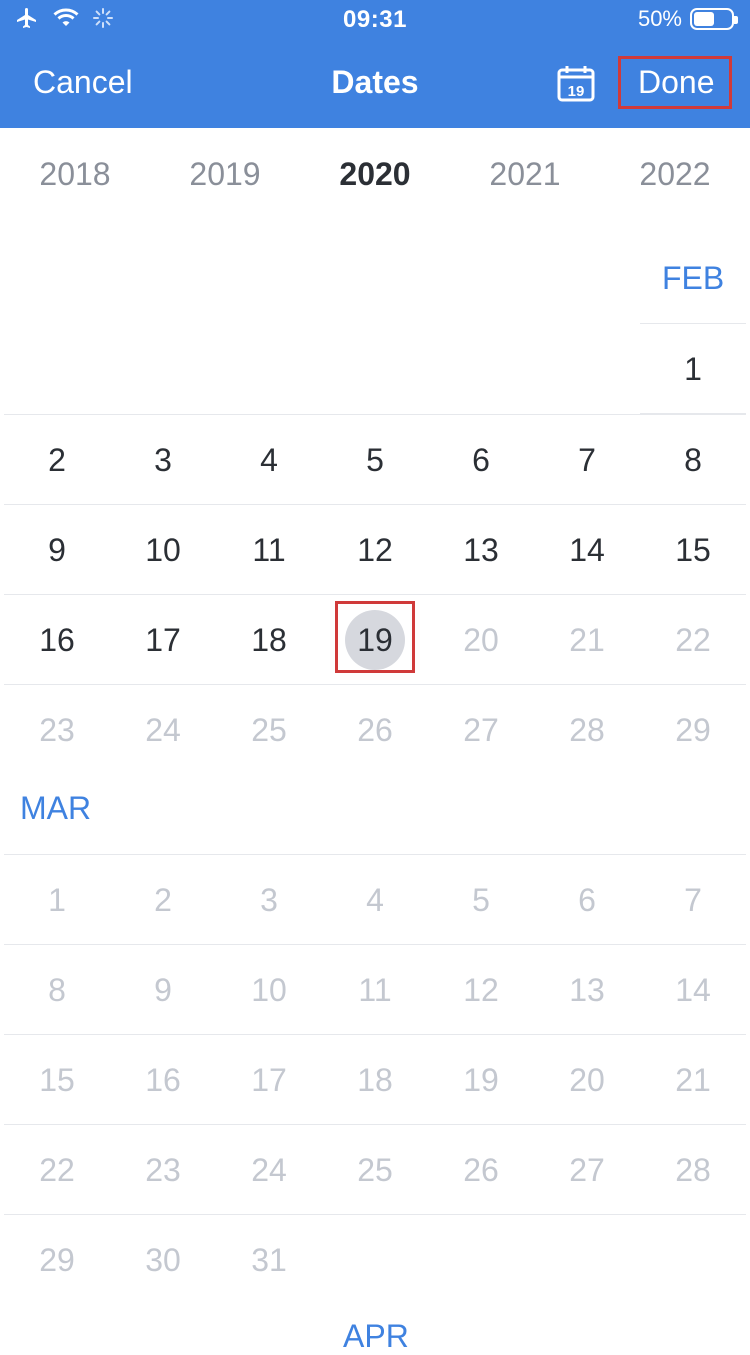 This screenshot has height=1355, width=750. What do you see at coordinates (675, 174) in the screenshot?
I see `year-2022: 2022` at bounding box center [675, 174].